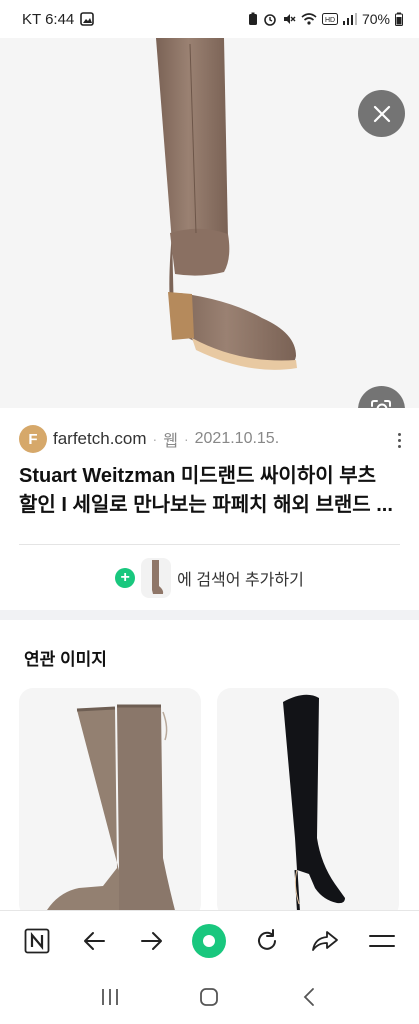 The width and height of the screenshot is (419, 1024). I want to click on lens-search-icon, so click(380, 403).